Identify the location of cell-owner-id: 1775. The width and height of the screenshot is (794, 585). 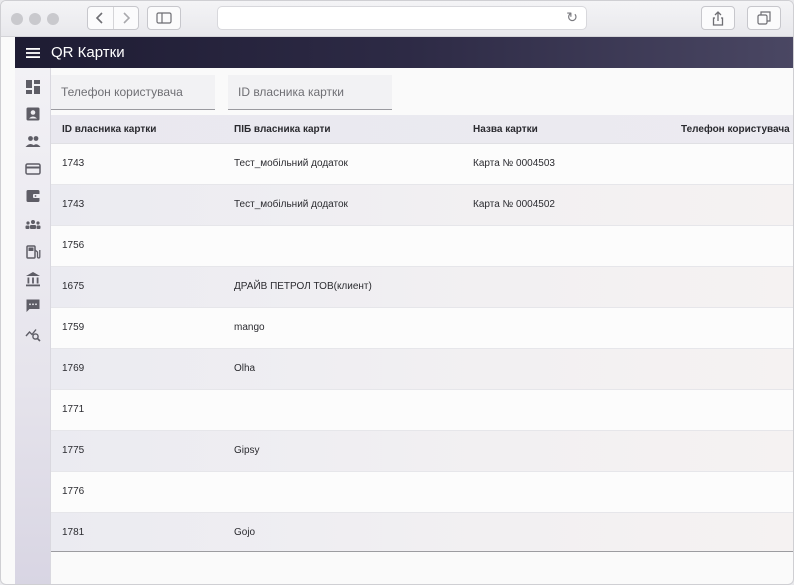
(73, 450).